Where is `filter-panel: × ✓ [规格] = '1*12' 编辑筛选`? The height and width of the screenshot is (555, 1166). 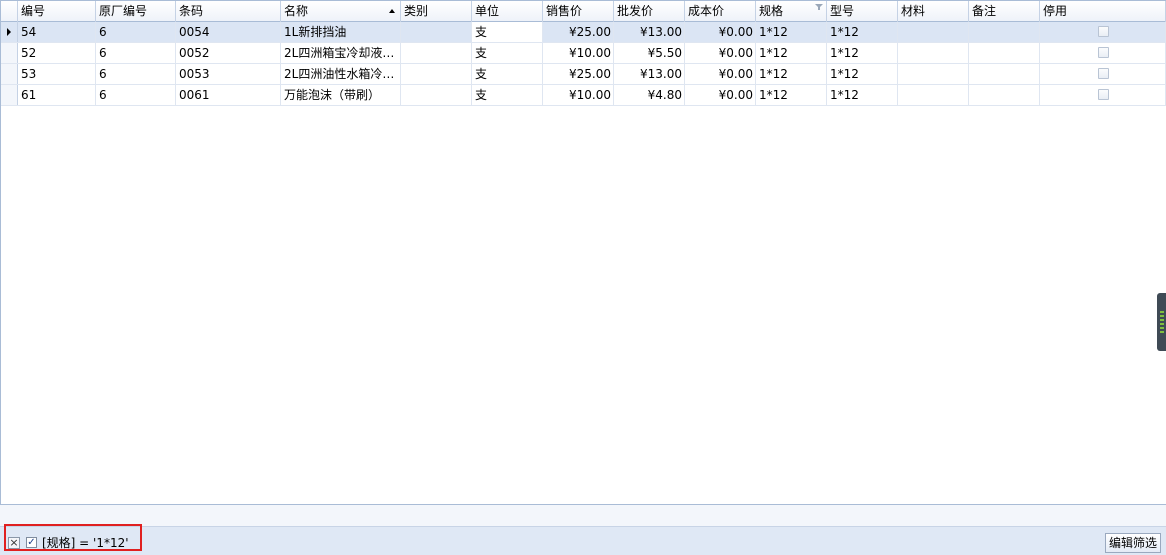 filter-panel: × ✓ [规格] = '1*12' 编辑筛选 is located at coordinates (583, 529).